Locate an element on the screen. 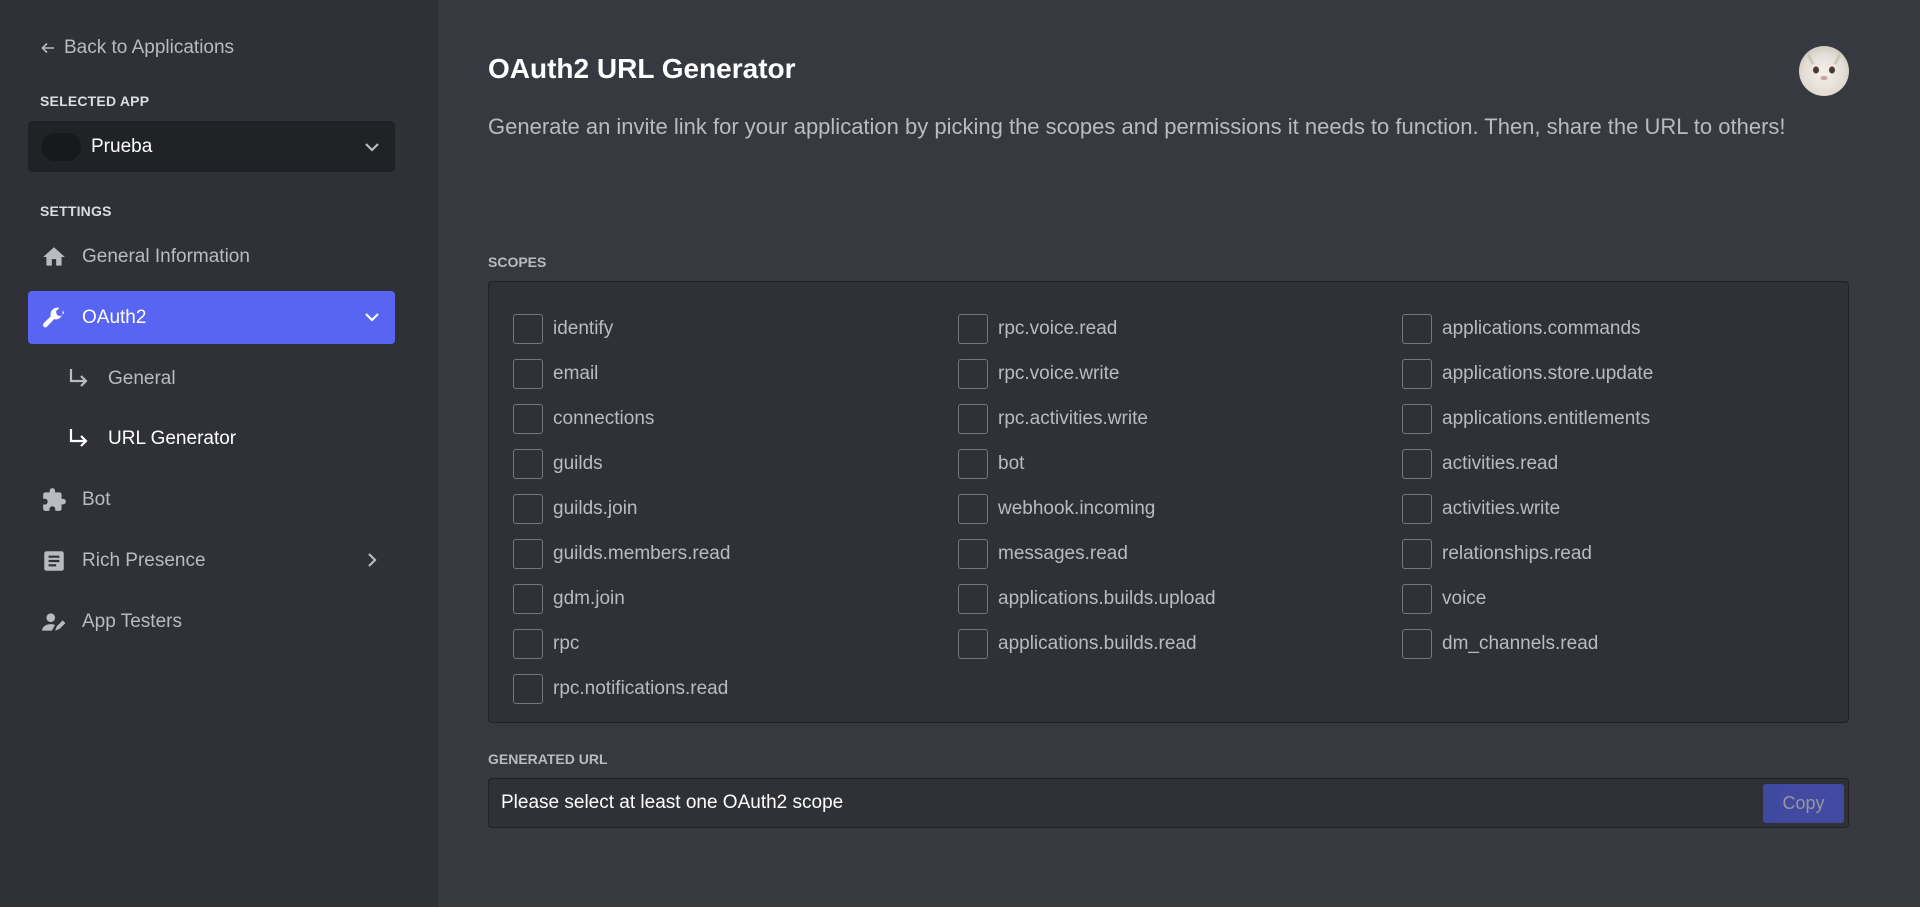  sidebar-item-label: OAuth2 is located at coordinates (114, 317).